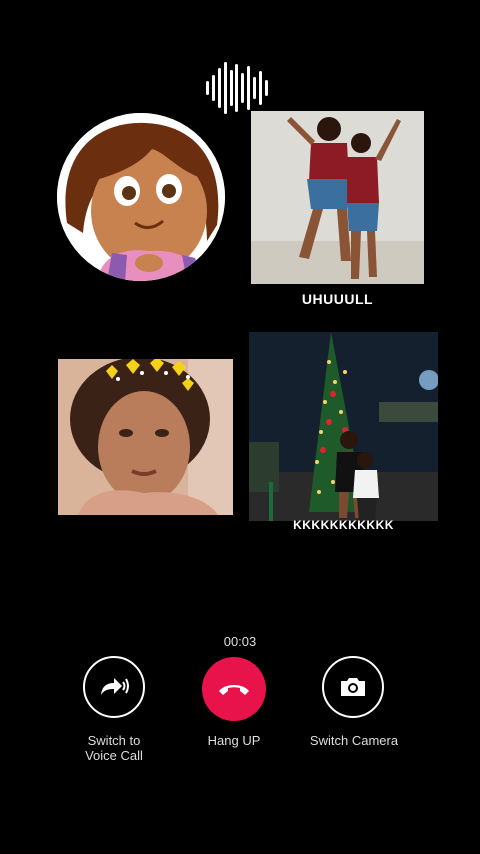  What do you see at coordinates (234, 740) in the screenshot?
I see `hang-up-label: Hang UP` at bounding box center [234, 740].